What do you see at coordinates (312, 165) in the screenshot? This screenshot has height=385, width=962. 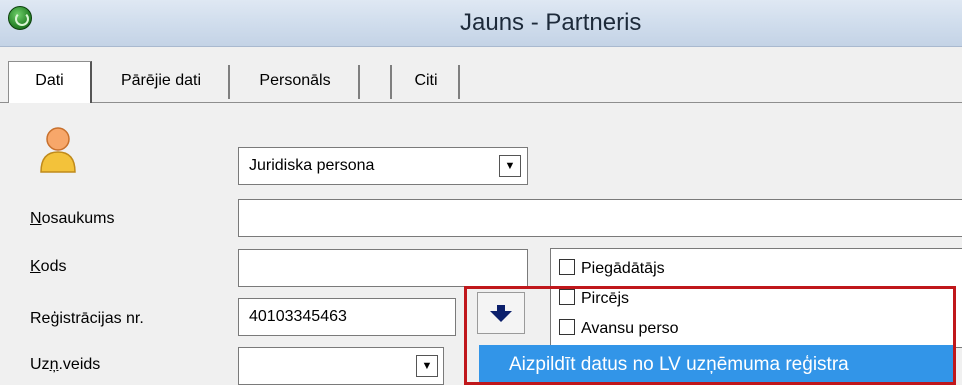 I see `entity-type-value: Juridiska persona` at bounding box center [312, 165].